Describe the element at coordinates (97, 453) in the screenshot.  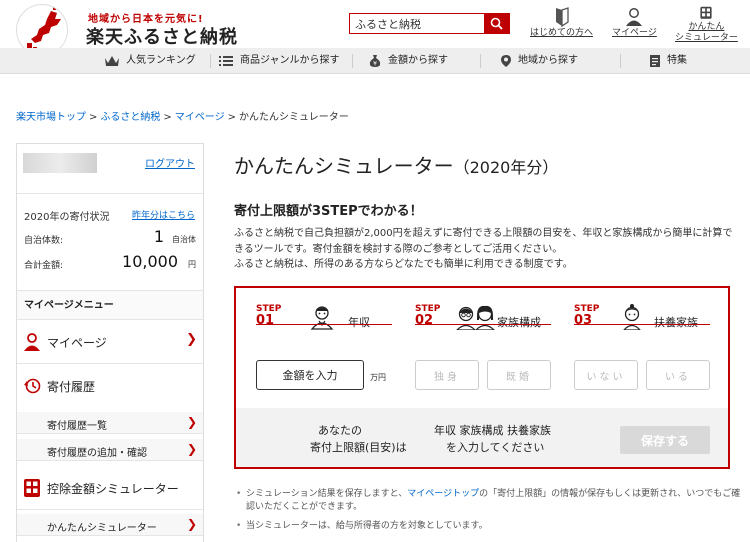
I see `sidebar-subitem-label: 寄付履歴の追加・確認` at that location.